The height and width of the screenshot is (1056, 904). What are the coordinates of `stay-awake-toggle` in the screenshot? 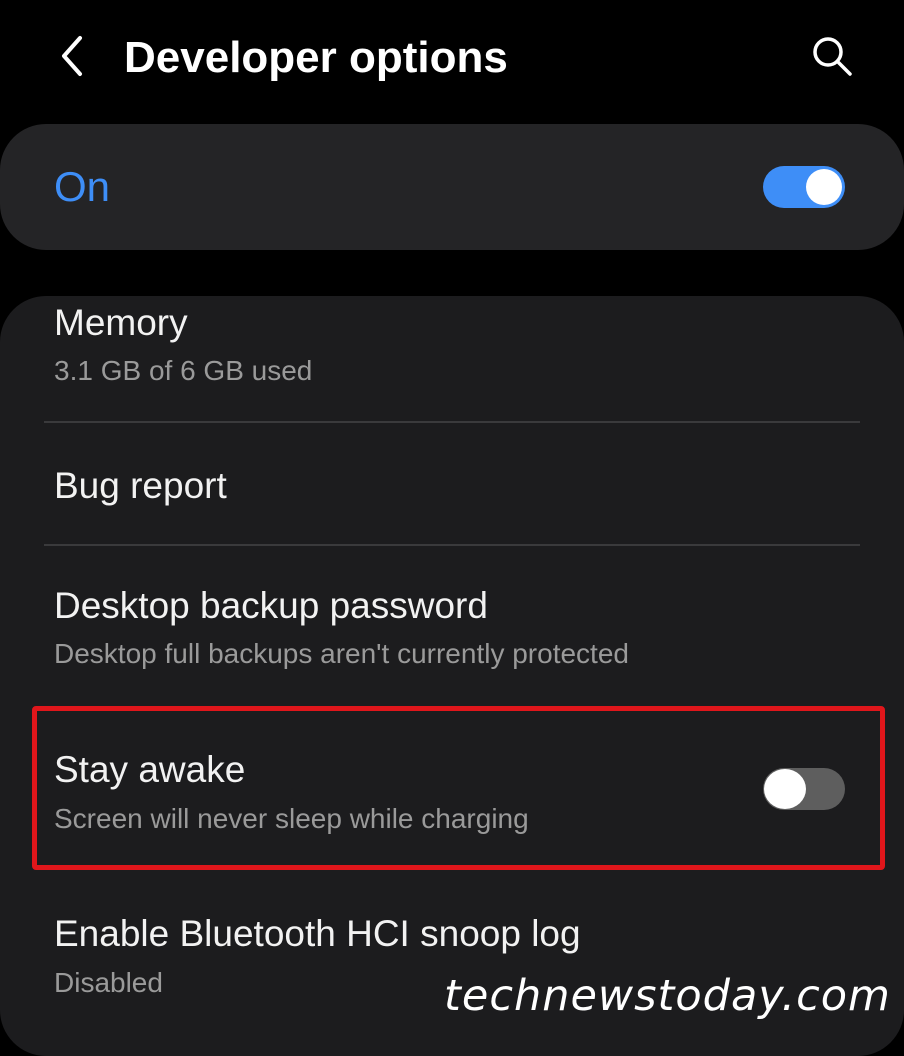 It's located at (804, 789).